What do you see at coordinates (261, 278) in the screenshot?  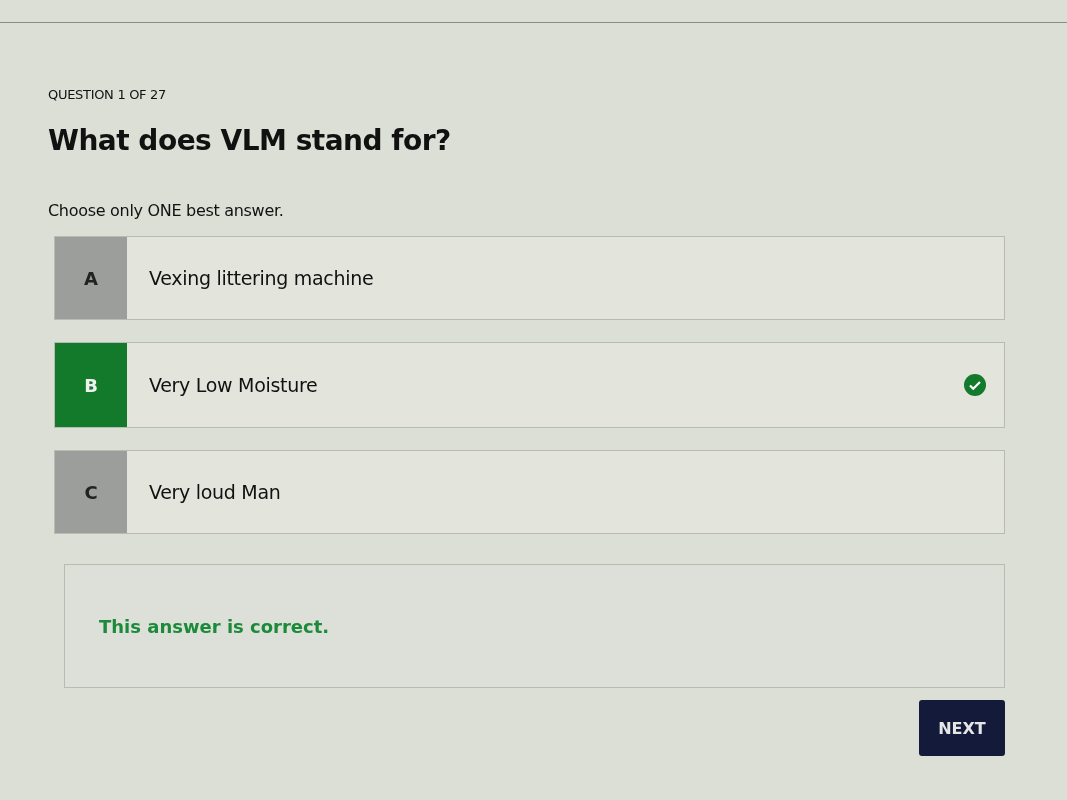 I see `option-text: Vexing littering machine` at bounding box center [261, 278].